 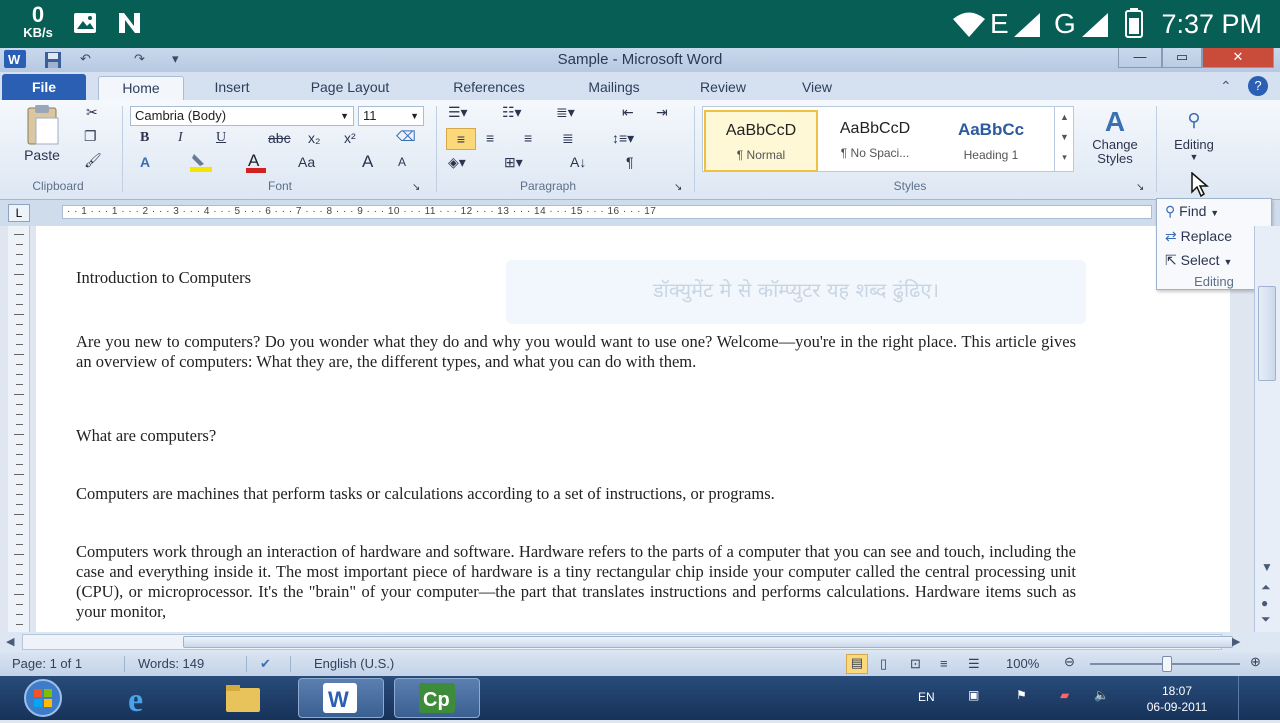 I want to click on horizontal-scrollbar: ◀ ▶, so click(x=640, y=642).